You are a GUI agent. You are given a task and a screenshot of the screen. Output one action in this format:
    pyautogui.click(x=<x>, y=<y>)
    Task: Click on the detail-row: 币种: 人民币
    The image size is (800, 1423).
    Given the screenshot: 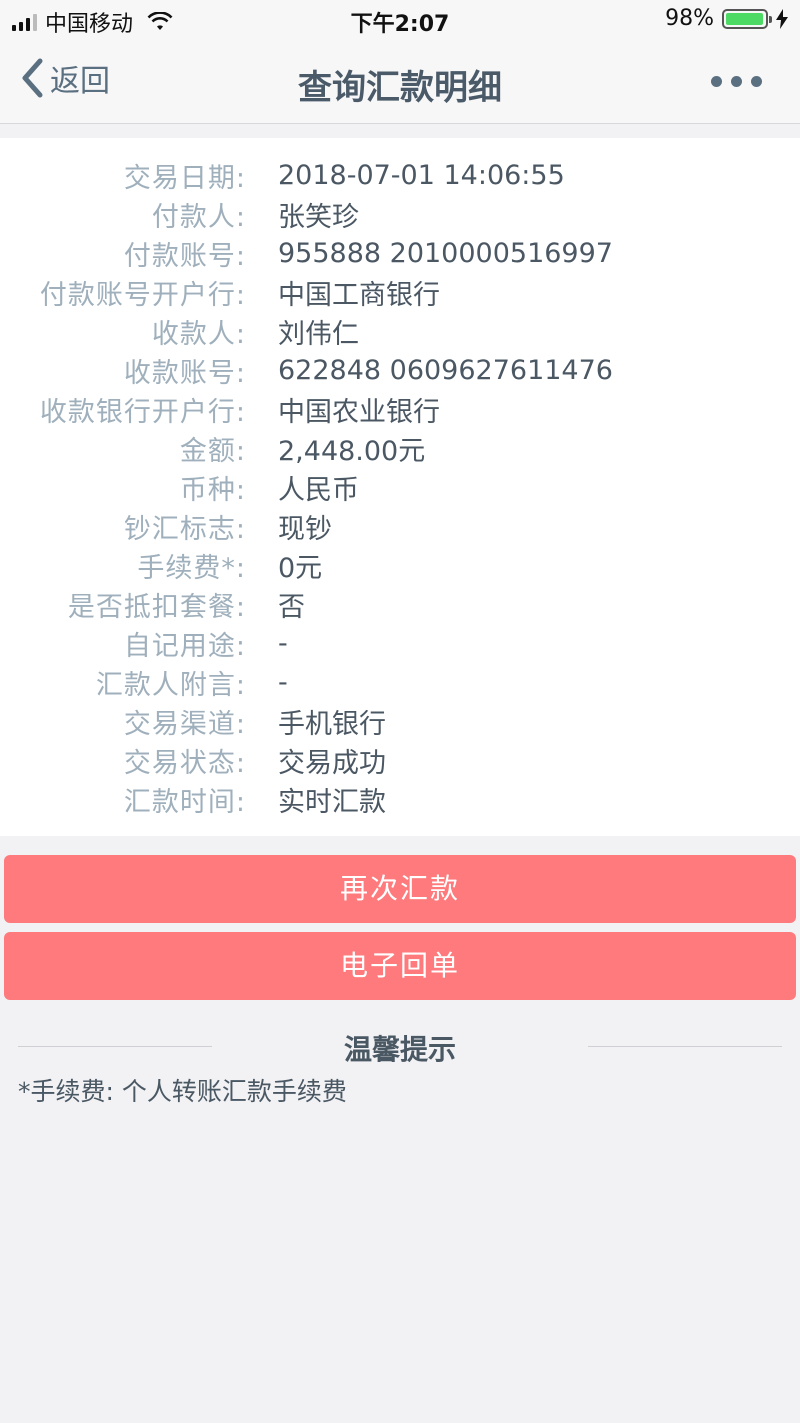 What is the action you would take?
    pyautogui.click(x=400, y=487)
    